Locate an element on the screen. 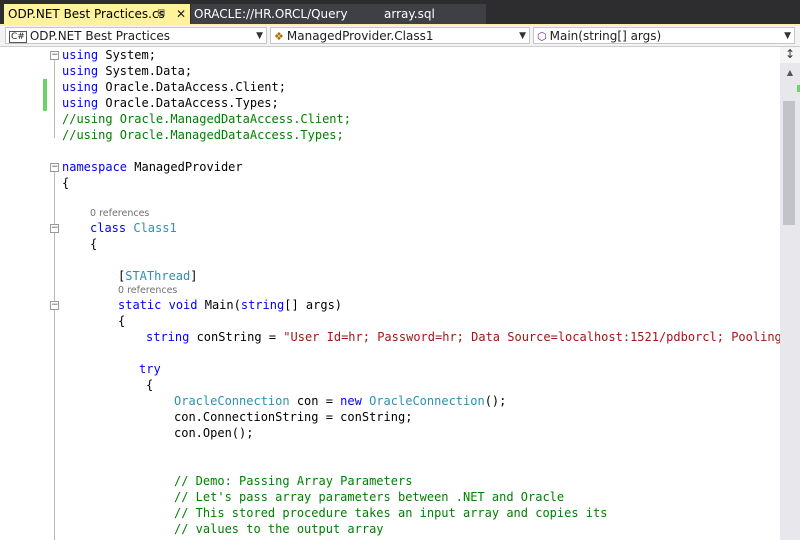  member-dropdown-label: Main(string[] args) is located at coordinates (605, 36).